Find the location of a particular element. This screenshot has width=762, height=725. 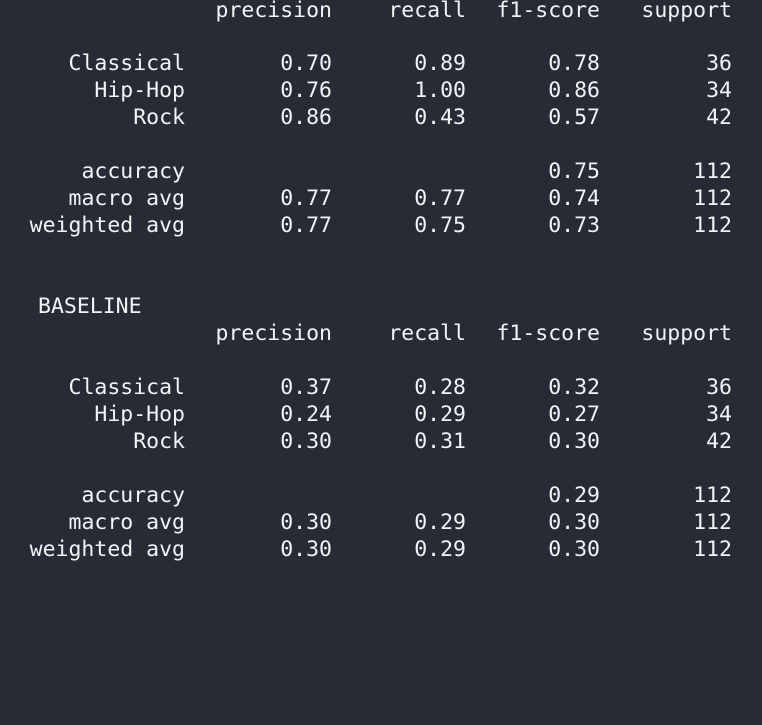

table-row: accuracy 0.75 112 is located at coordinates (381, 171).